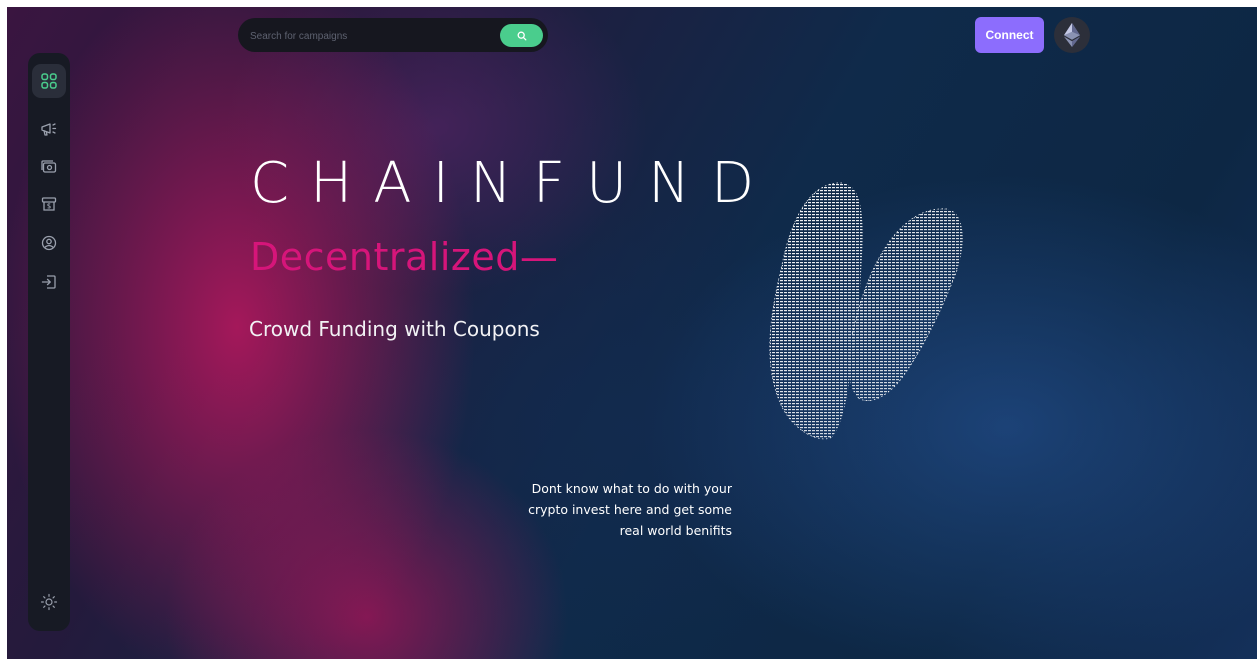  I want to click on hero-title: CHAINFUND, so click(513, 183).